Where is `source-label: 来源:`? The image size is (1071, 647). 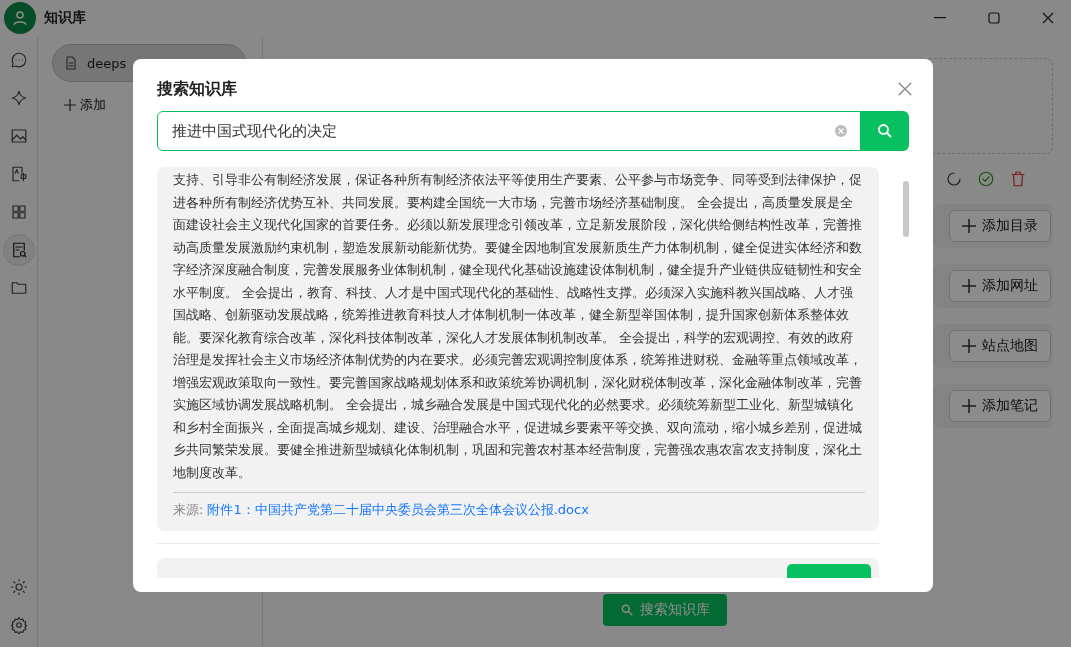 source-label: 来源: is located at coordinates (188, 510).